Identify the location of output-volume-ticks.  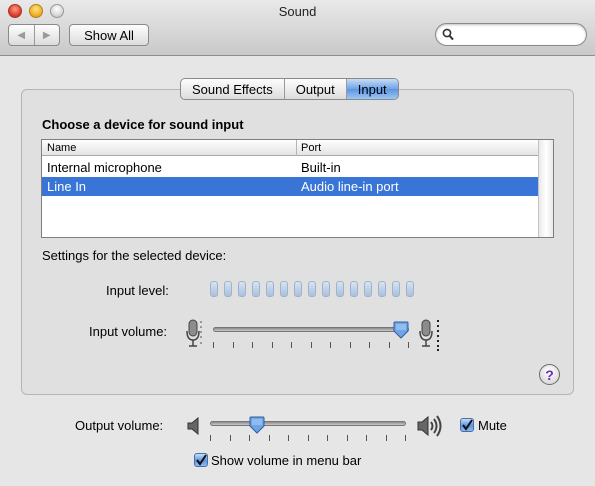
(308, 438).